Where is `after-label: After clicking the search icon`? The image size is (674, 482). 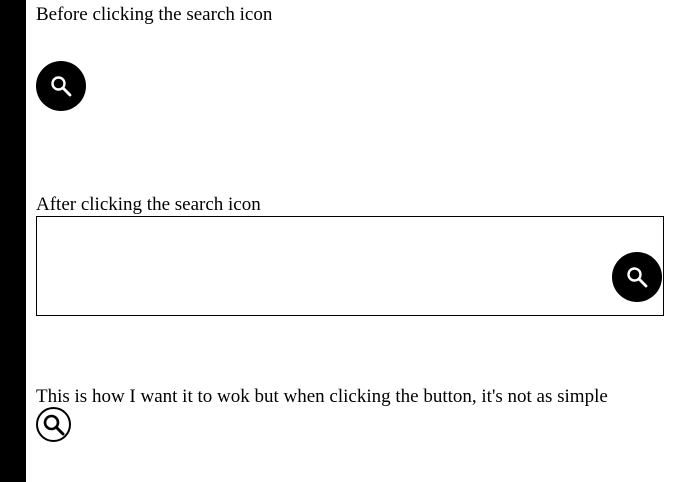 after-label: After clicking the search icon is located at coordinates (148, 204).